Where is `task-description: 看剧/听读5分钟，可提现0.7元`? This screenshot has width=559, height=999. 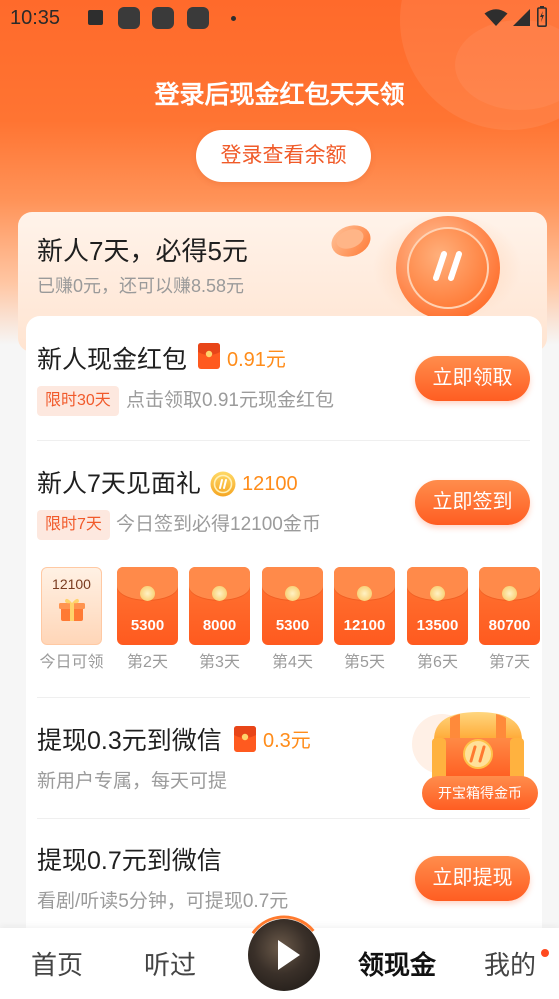
task-description: 看剧/听读5分钟，可提现0.7元 is located at coordinates (163, 901).